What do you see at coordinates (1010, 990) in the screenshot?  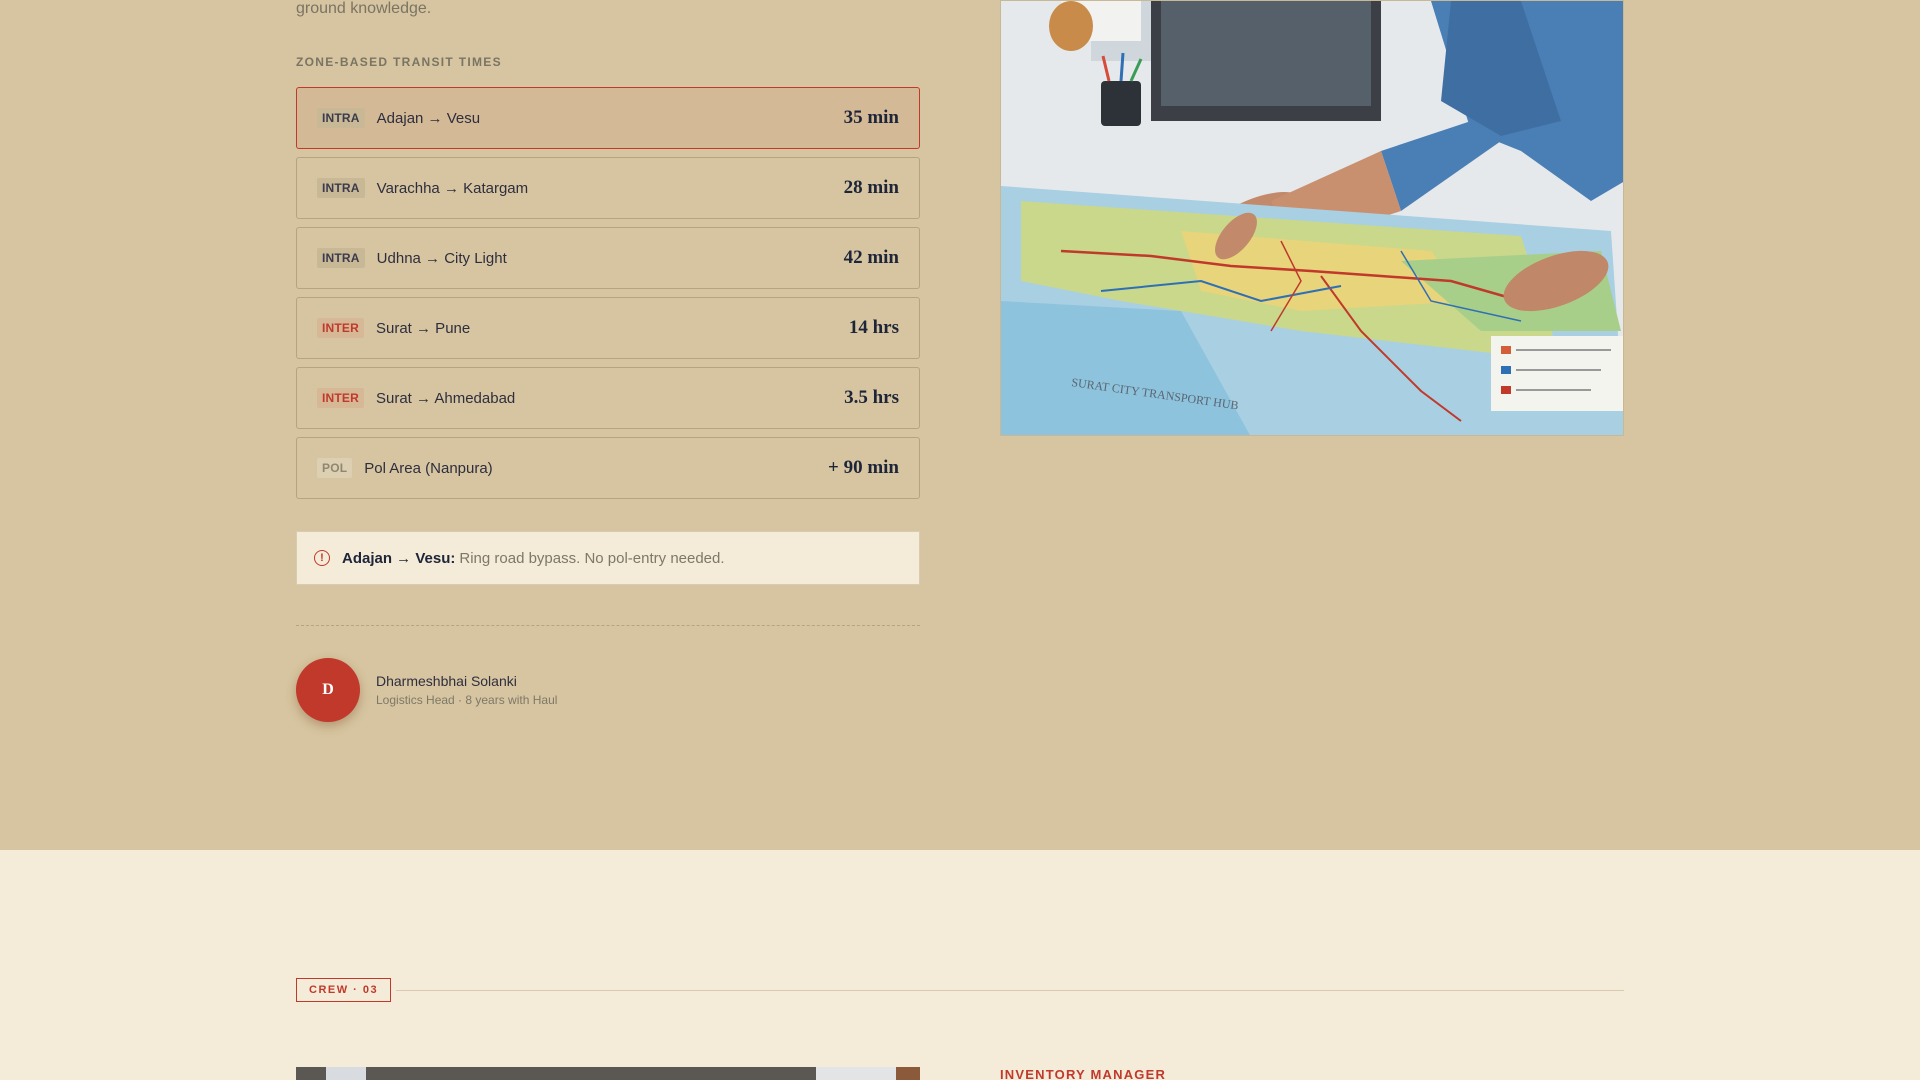 I see `crew-divider` at bounding box center [1010, 990].